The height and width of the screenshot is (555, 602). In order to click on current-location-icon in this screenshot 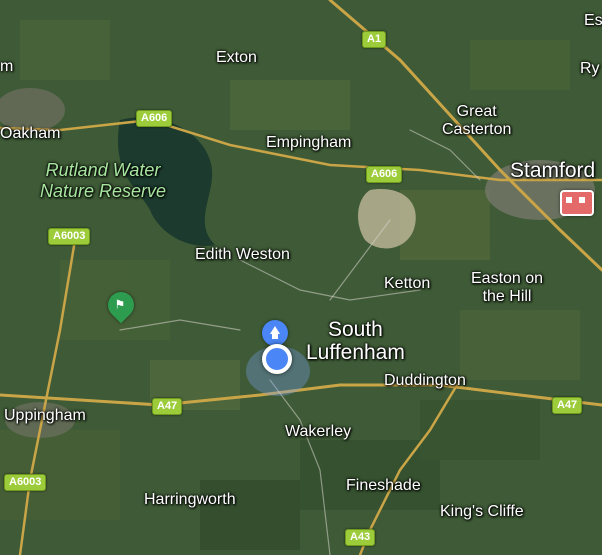, I will do `click(277, 359)`.